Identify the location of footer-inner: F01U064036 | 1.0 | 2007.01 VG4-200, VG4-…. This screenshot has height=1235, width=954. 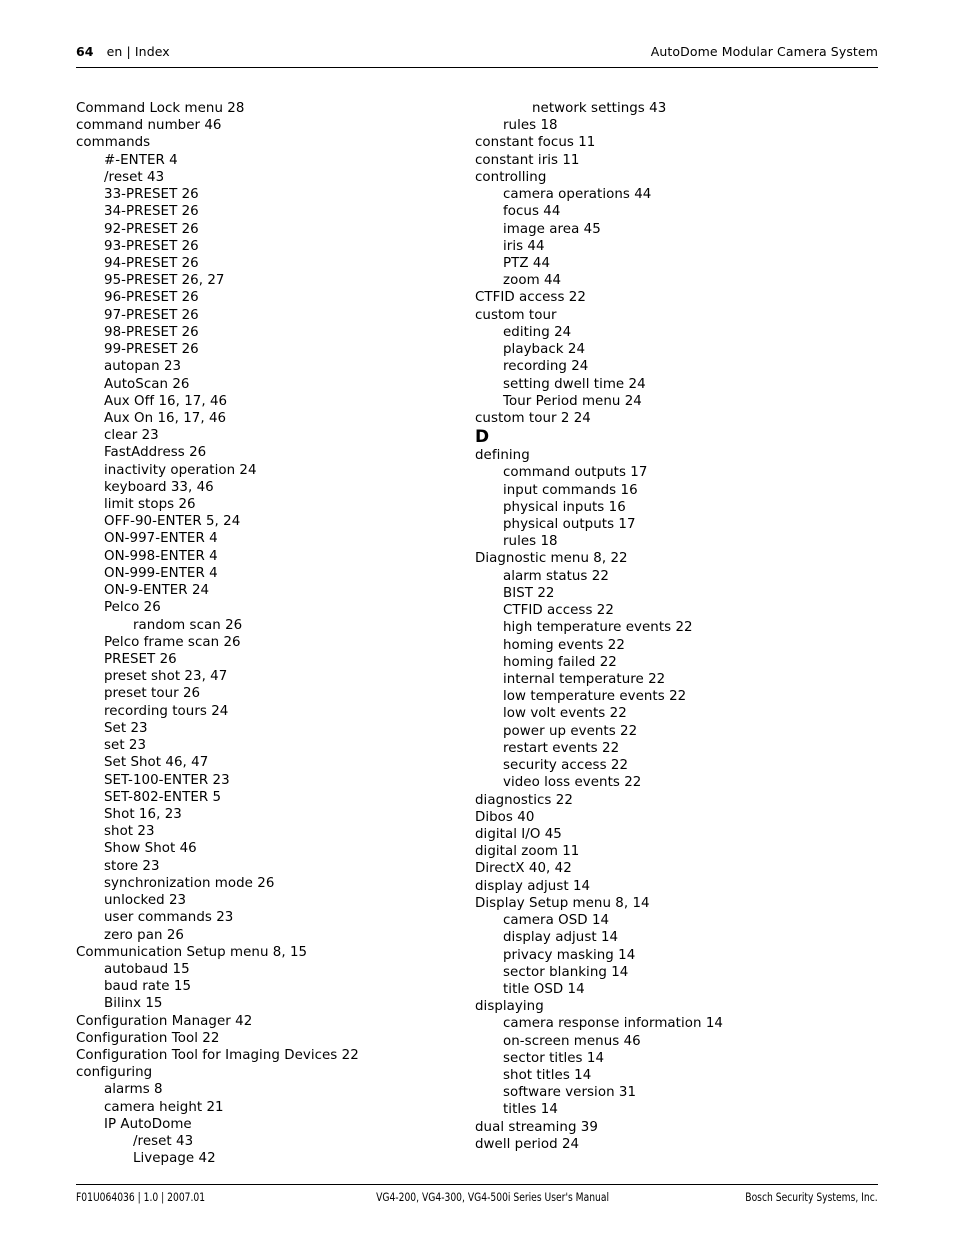
(477, 1198).